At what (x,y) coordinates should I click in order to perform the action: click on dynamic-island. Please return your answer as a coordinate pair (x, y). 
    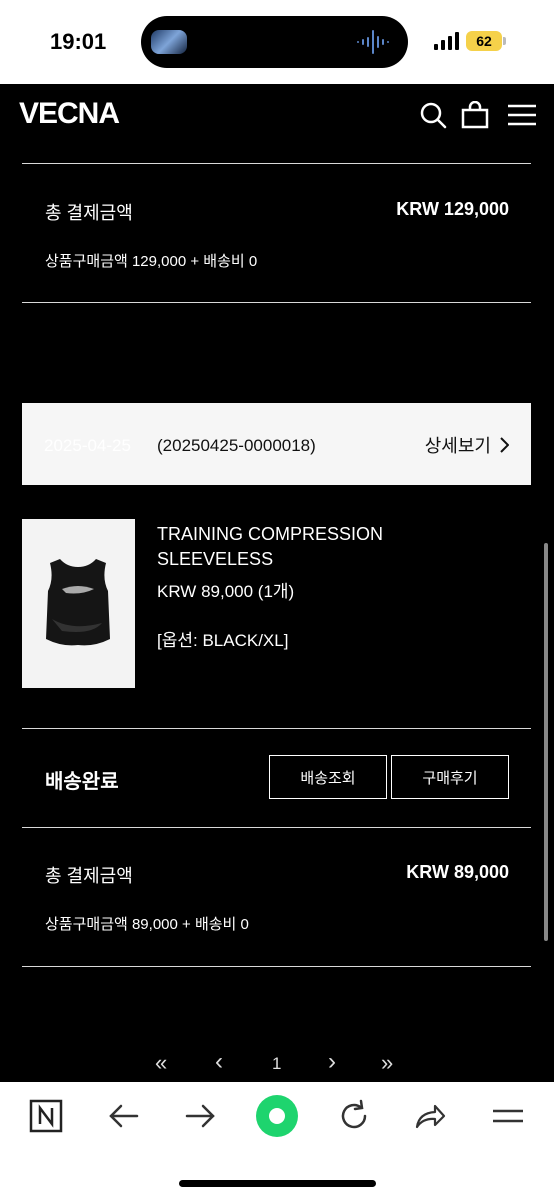
    Looking at the image, I should click on (274, 42).